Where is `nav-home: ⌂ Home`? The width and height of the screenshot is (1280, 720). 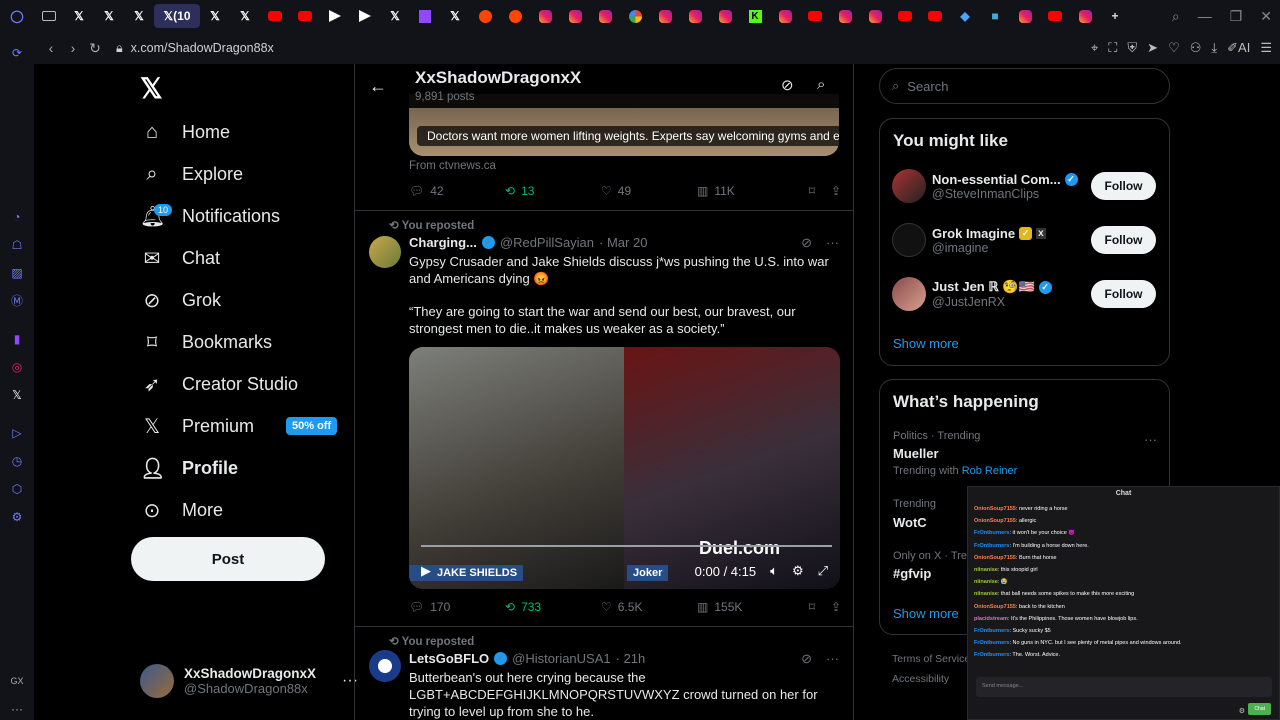
nav-home: ⌂ Home is located at coordinates (185, 132).